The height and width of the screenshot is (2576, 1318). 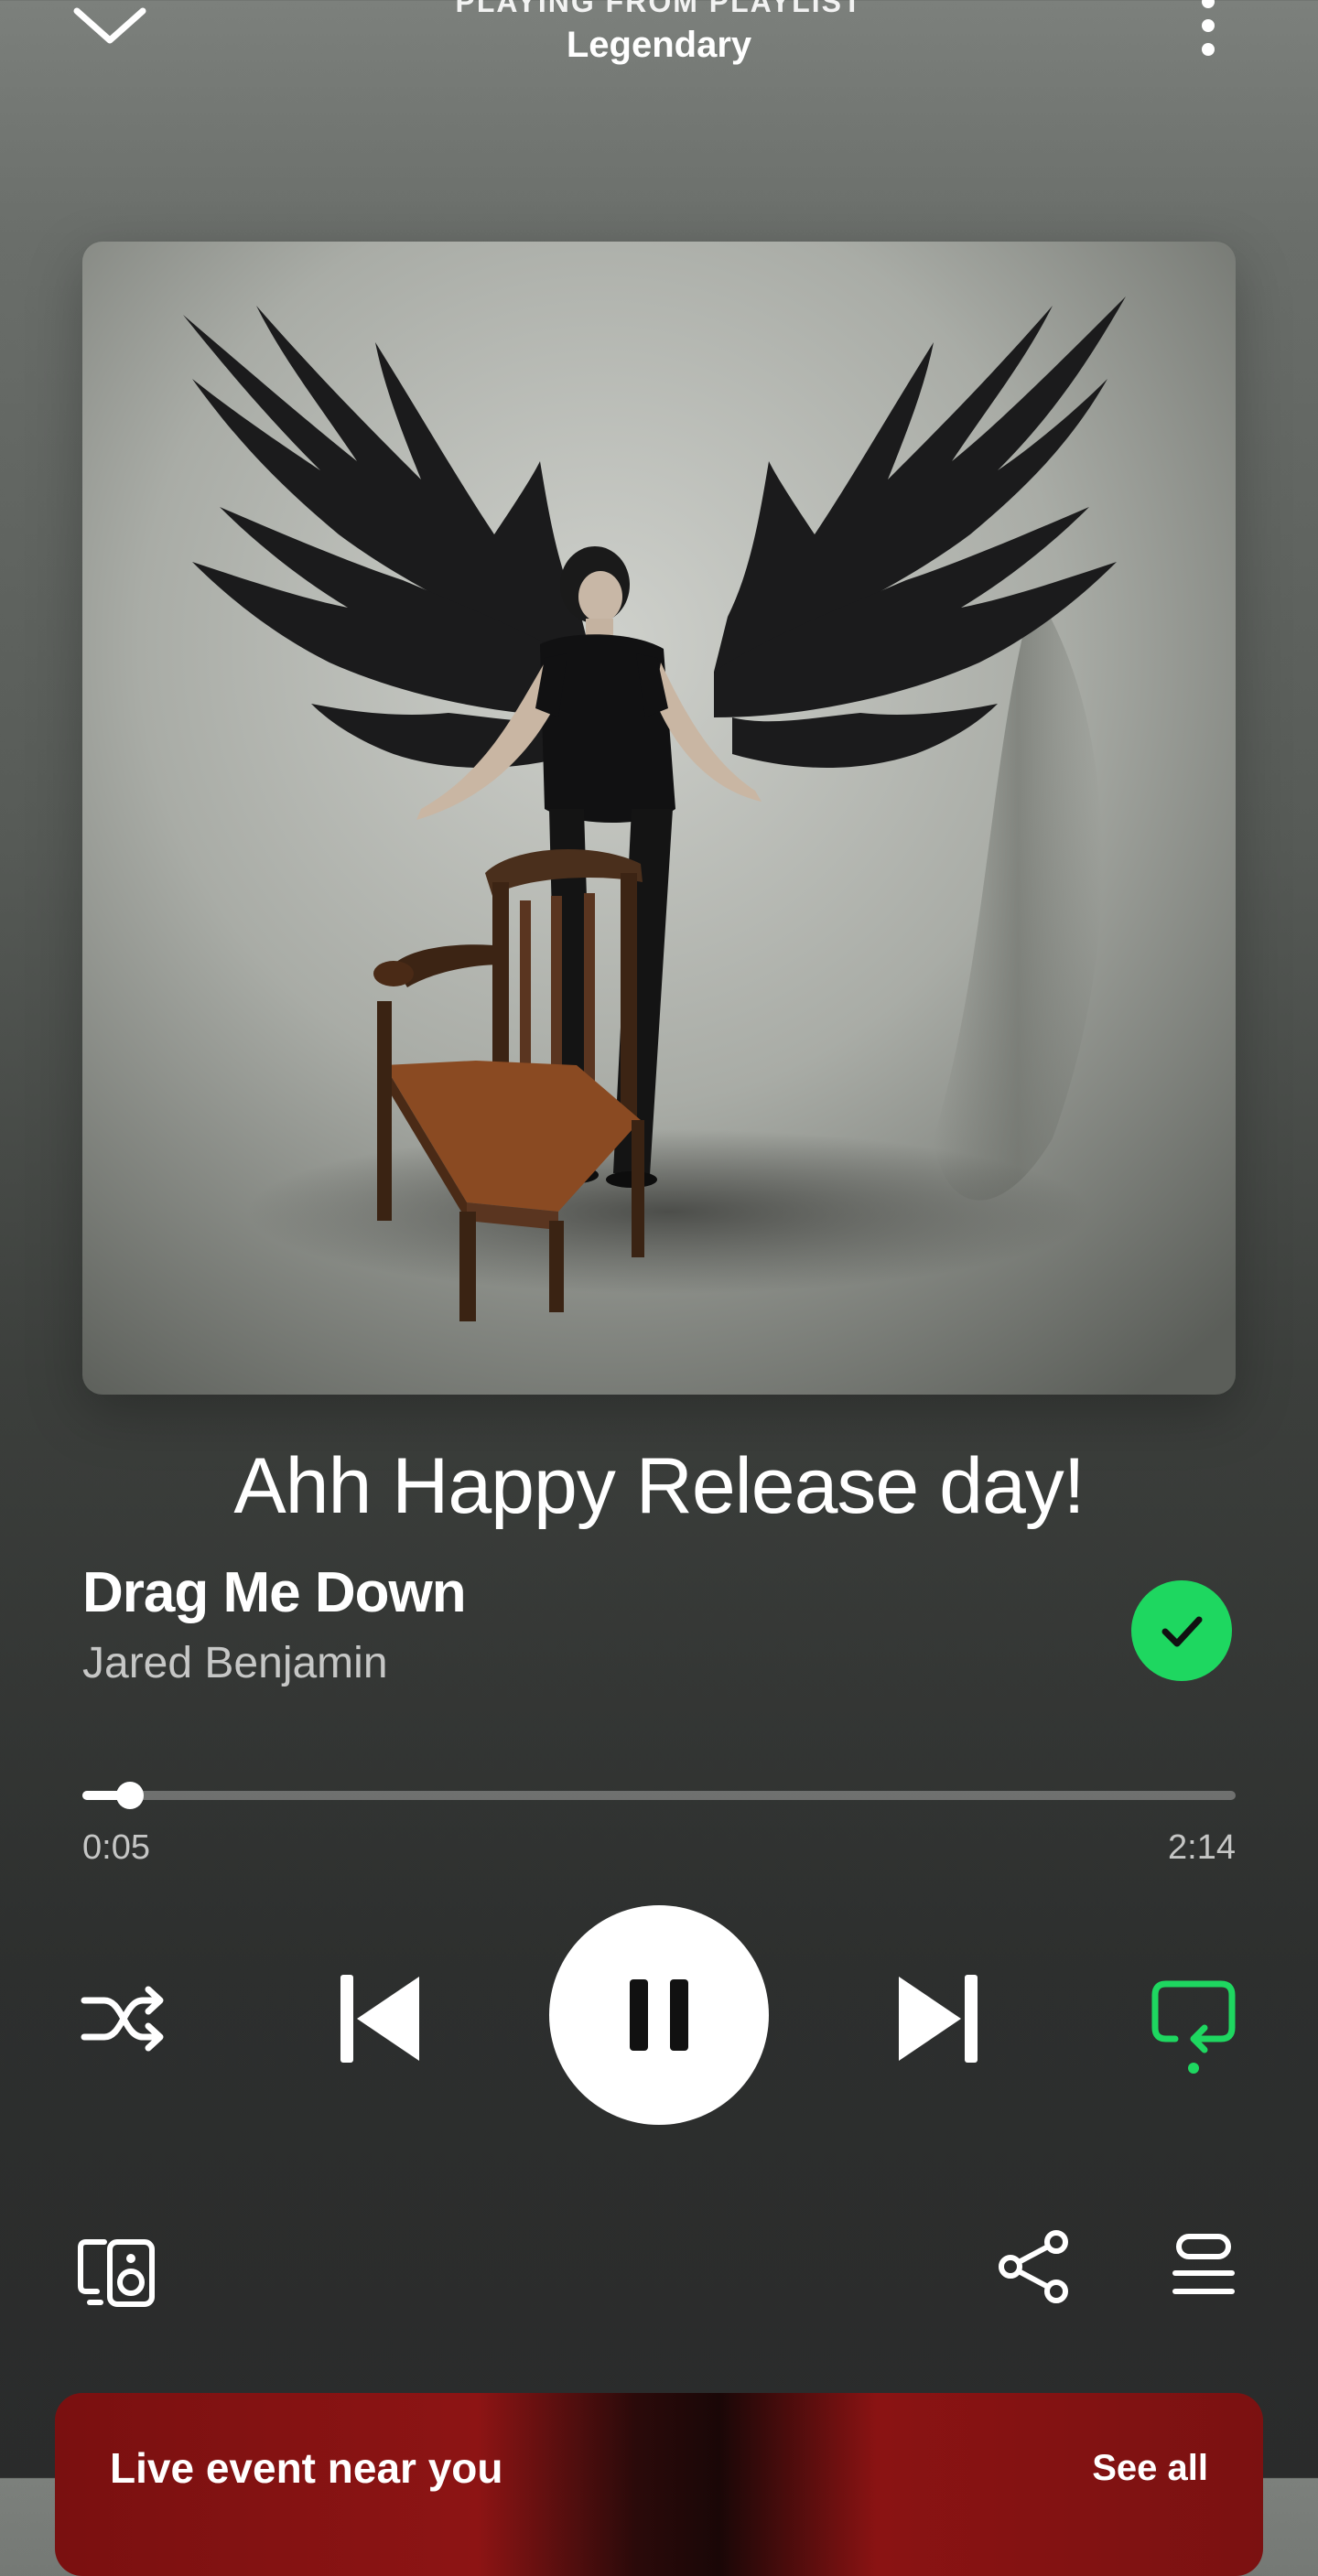 What do you see at coordinates (1202, 1847) in the screenshot?
I see `time-total: 2:14` at bounding box center [1202, 1847].